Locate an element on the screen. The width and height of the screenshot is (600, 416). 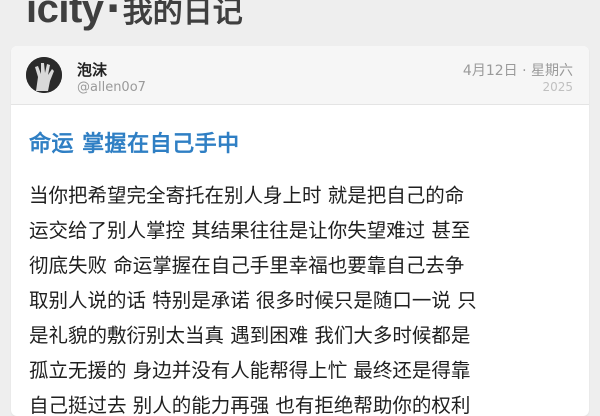
post-date: 4月12日 · 星期六 is located at coordinates (517, 71).